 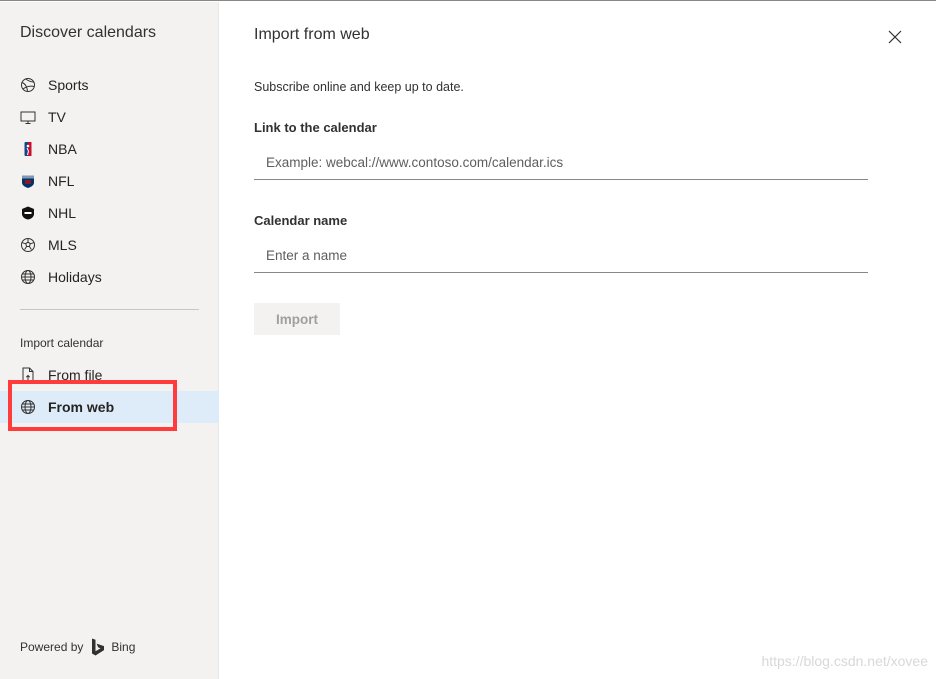 I want to click on sidebar-item-nfl: NFL, so click(x=109, y=181).